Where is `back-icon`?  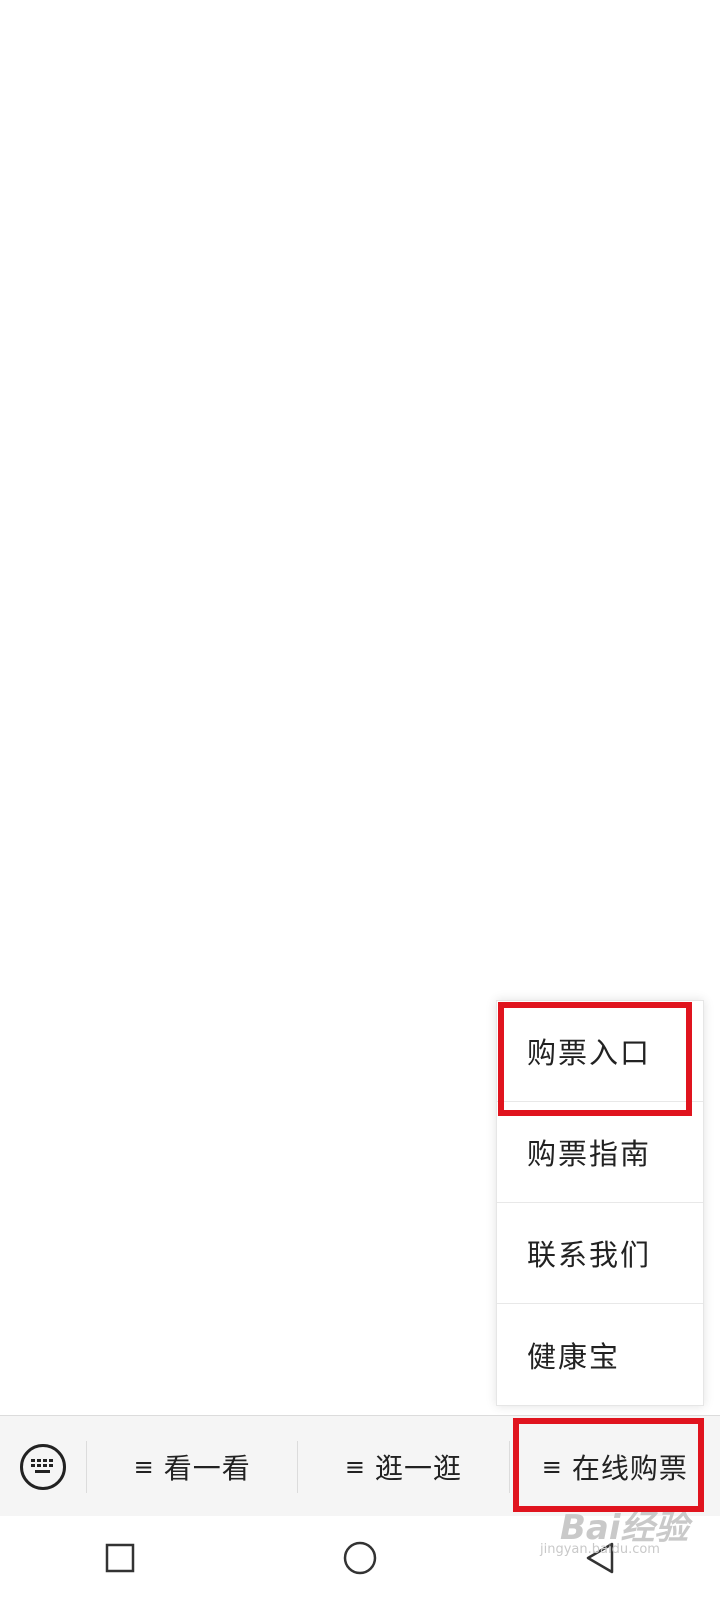
back-icon is located at coordinates (600, 1558).